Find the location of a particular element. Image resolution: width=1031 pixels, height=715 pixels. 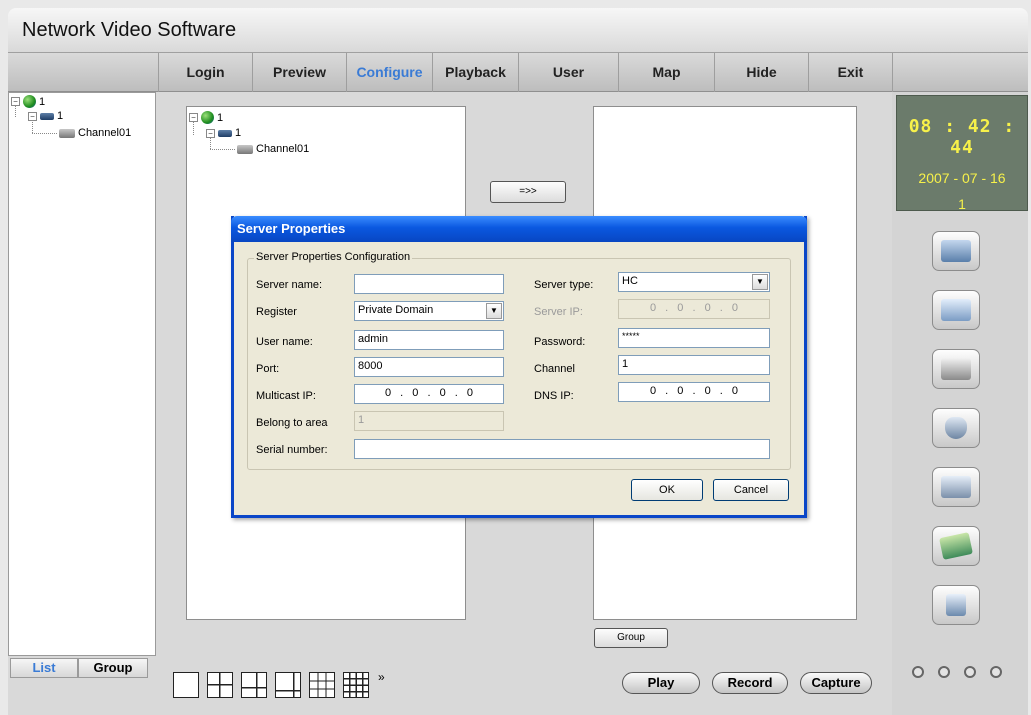

tree-node-device: − 1 is located at coordinates (45, 116).